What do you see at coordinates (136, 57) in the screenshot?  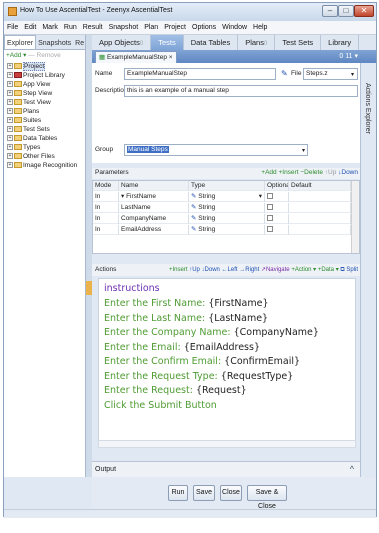 I see `document-tab: ▦ ExampleManualStep ×` at bounding box center [136, 57].